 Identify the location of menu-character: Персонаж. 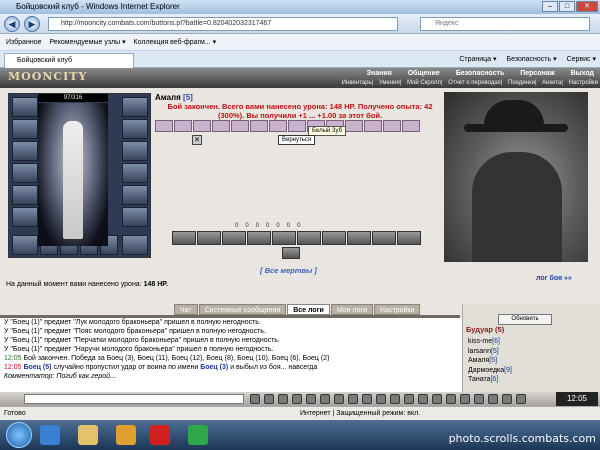
(537, 73).